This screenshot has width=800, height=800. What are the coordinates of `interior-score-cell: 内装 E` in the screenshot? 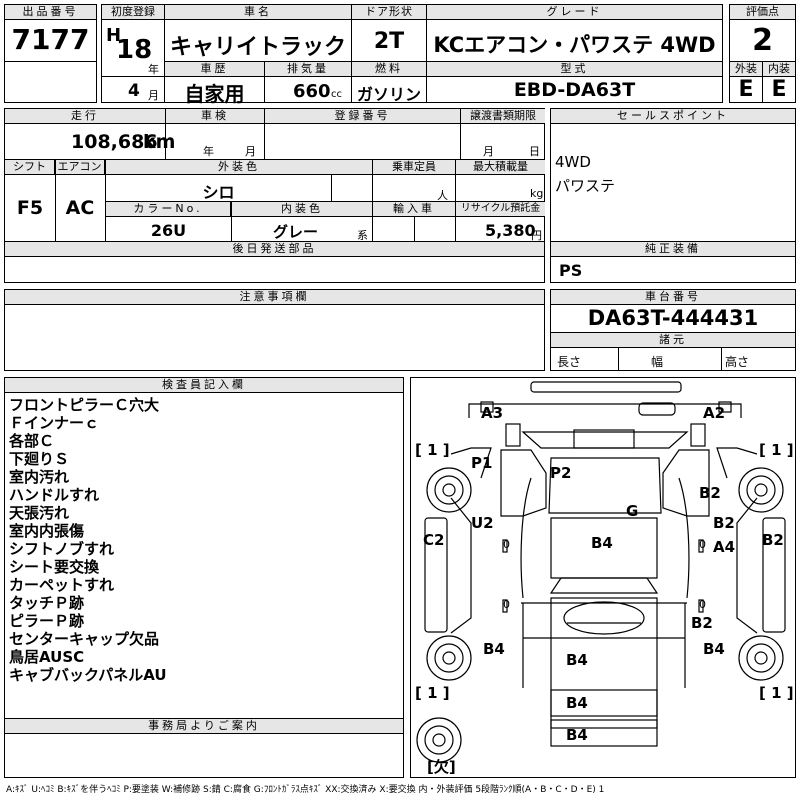 It's located at (779, 82).